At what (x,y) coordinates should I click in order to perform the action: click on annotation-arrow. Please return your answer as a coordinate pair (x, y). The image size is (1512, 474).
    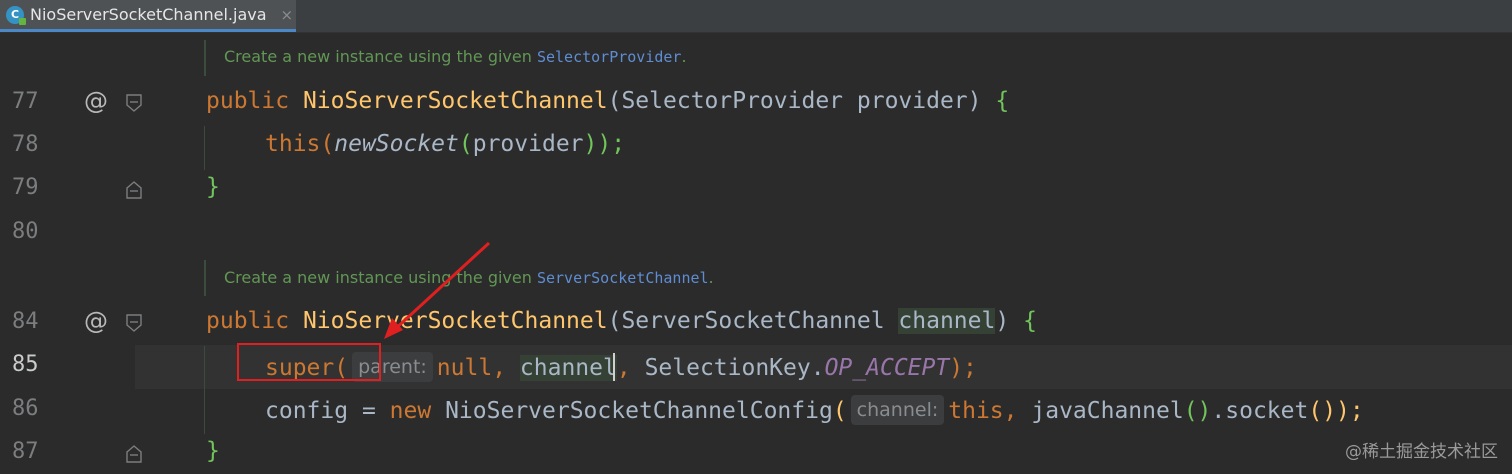
    Looking at the image, I should click on (437, 290).